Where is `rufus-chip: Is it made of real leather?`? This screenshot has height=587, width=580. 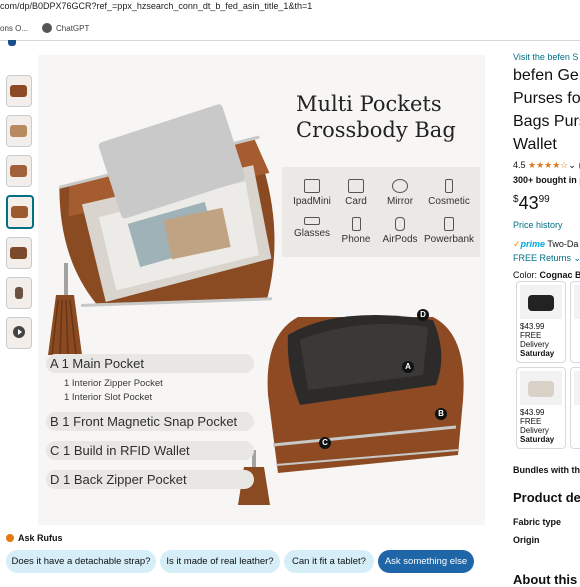 rufus-chip: Is it made of real leather? is located at coordinates (220, 561).